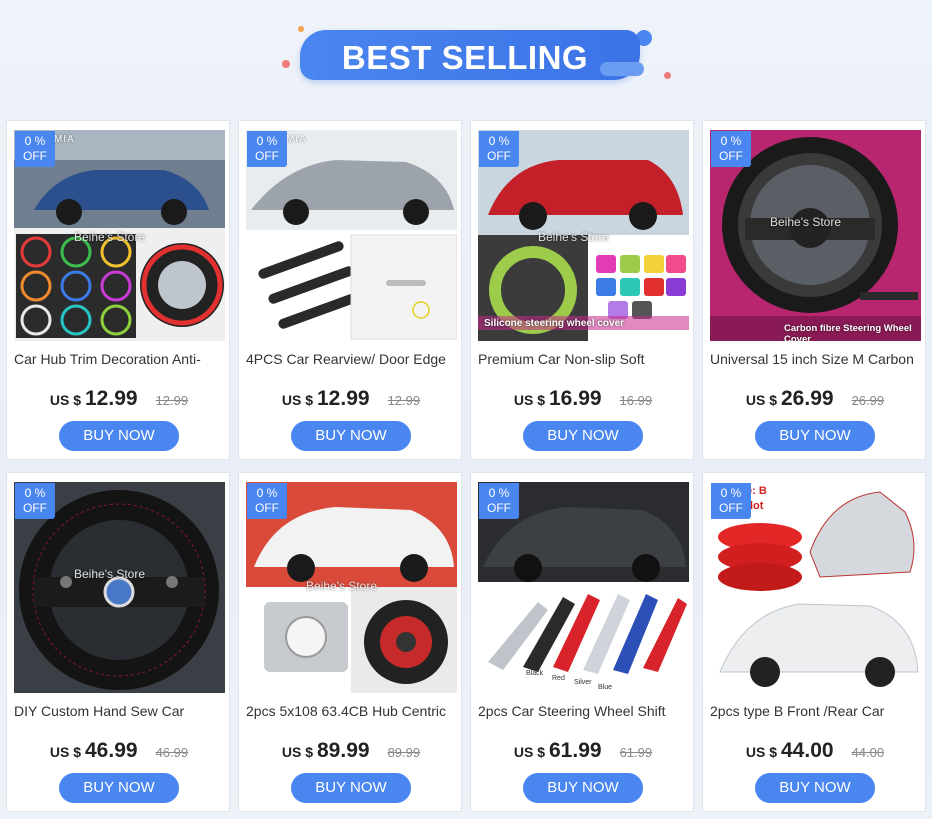 The height and width of the screenshot is (819, 932). I want to click on product-title: Premium Car Non-slip Soft, so click(583, 359).